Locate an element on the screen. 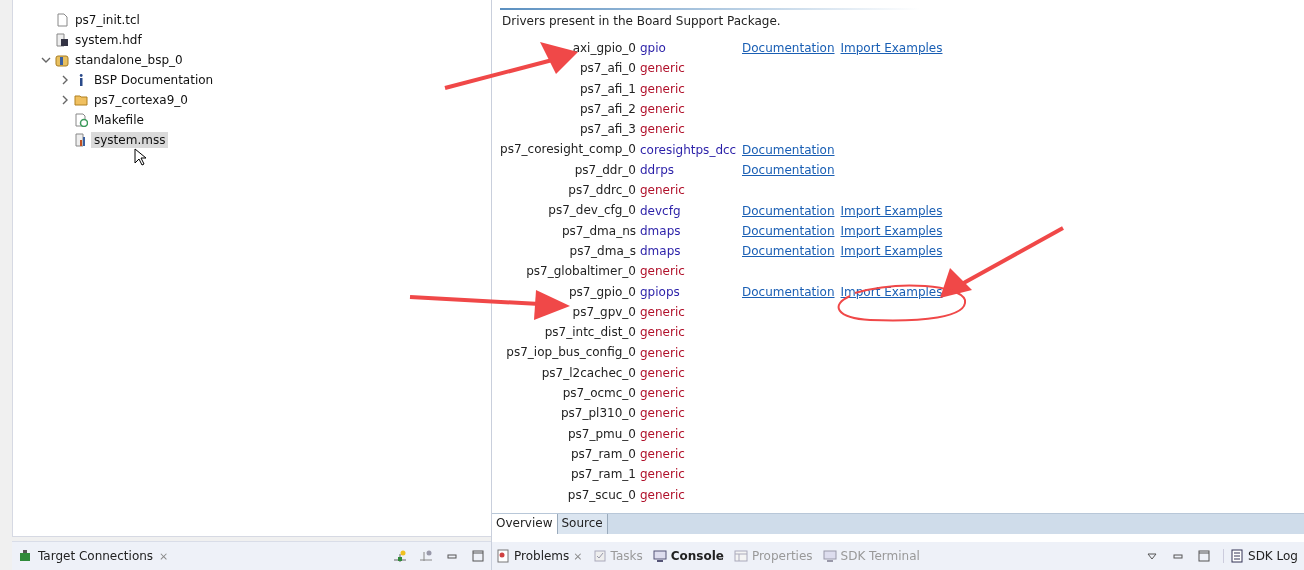  instance-name: ps7_ram_0 is located at coordinates (602, 454).